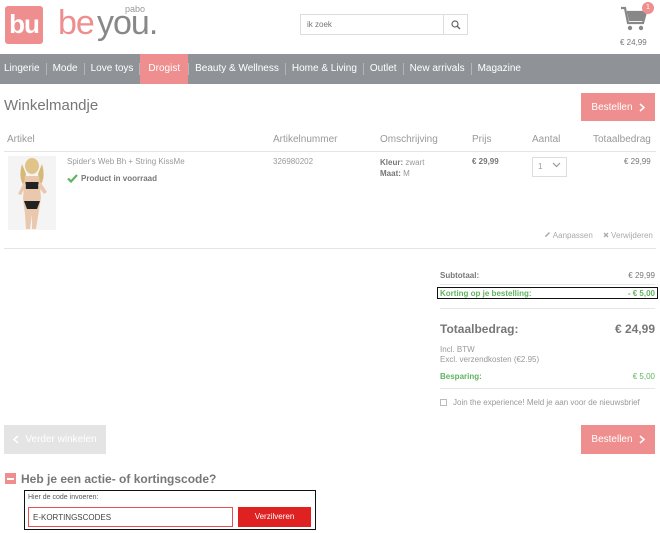 This screenshot has height=533, width=660. What do you see at coordinates (549, 167) in the screenshot?
I see `quantity-select: 1` at bounding box center [549, 167].